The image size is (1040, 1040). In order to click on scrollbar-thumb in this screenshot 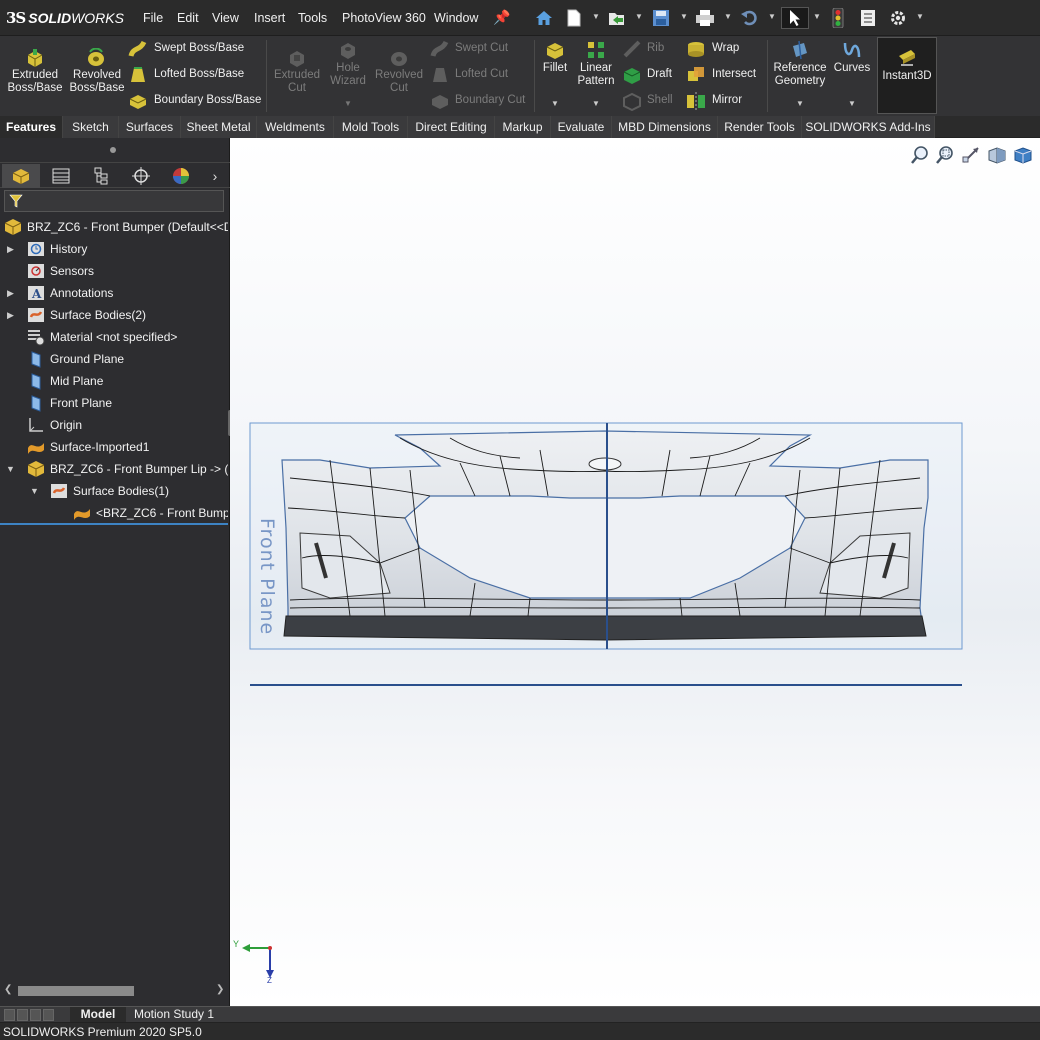, I will do `click(76, 991)`.